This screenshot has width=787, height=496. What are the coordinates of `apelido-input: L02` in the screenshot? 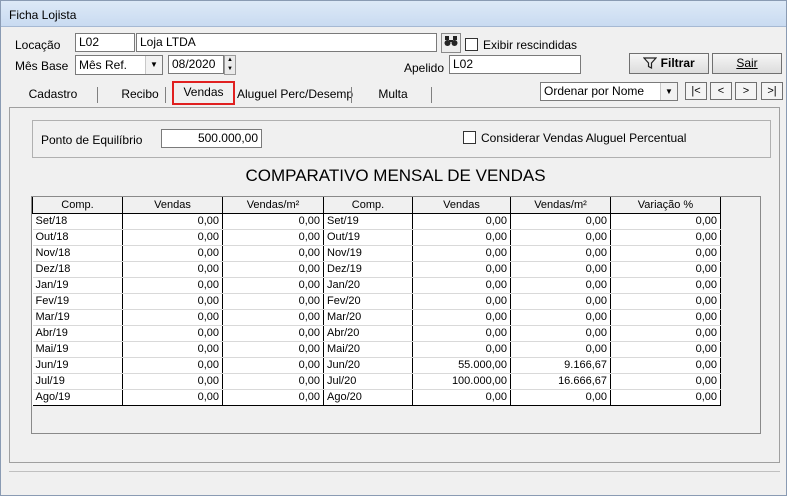 It's located at (515, 64).